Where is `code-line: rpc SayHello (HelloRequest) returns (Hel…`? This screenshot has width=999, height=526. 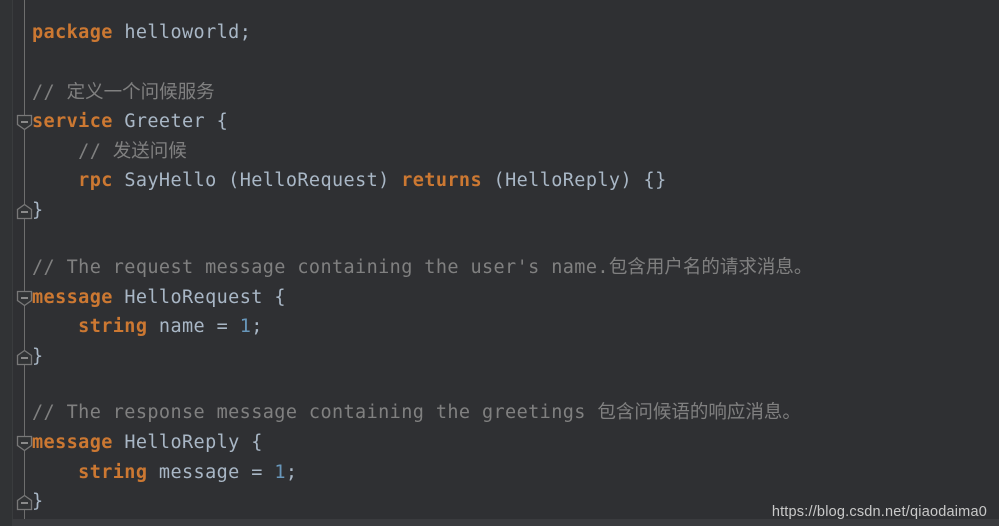
code-line: rpc SayHello (HelloRequest) returns (Hel… is located at coordinates (333, 181).